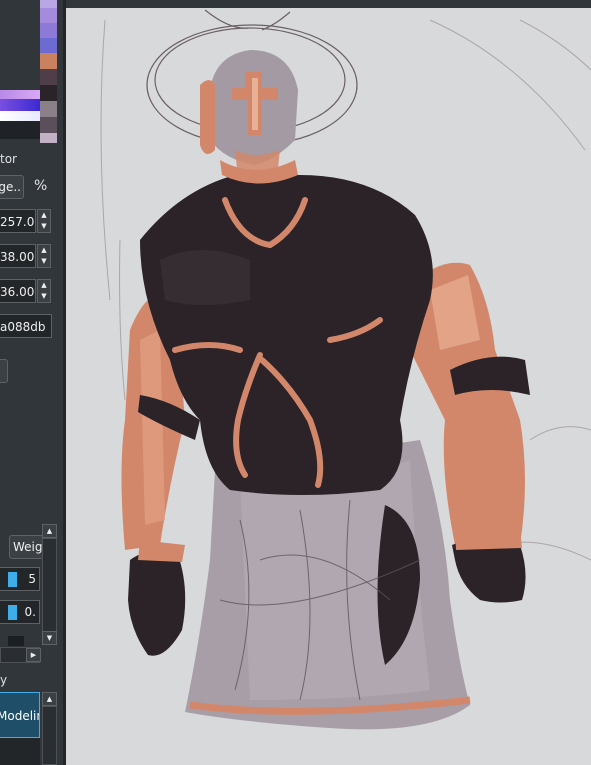  Describe the element at coordinates (49, 531) in the screenshot. I see `scroll-up-button: ▲` at that location.